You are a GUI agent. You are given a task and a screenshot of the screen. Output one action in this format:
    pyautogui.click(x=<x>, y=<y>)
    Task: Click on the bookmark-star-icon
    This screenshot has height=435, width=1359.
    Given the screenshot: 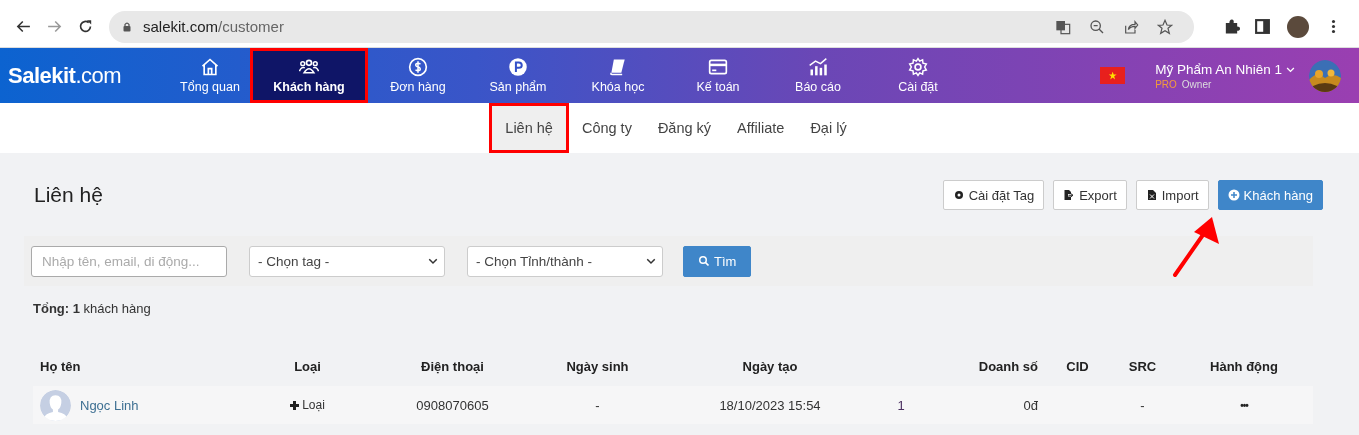 What is the action you would take?
    pyautogui.click(x=1165, y=26)
    